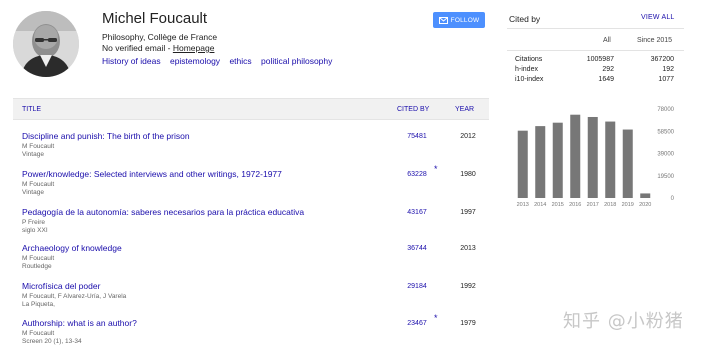  What do you see at coordinates (443, 20) in the screenshot?
I see `envelope-icon` at bounding box center [443, 20].